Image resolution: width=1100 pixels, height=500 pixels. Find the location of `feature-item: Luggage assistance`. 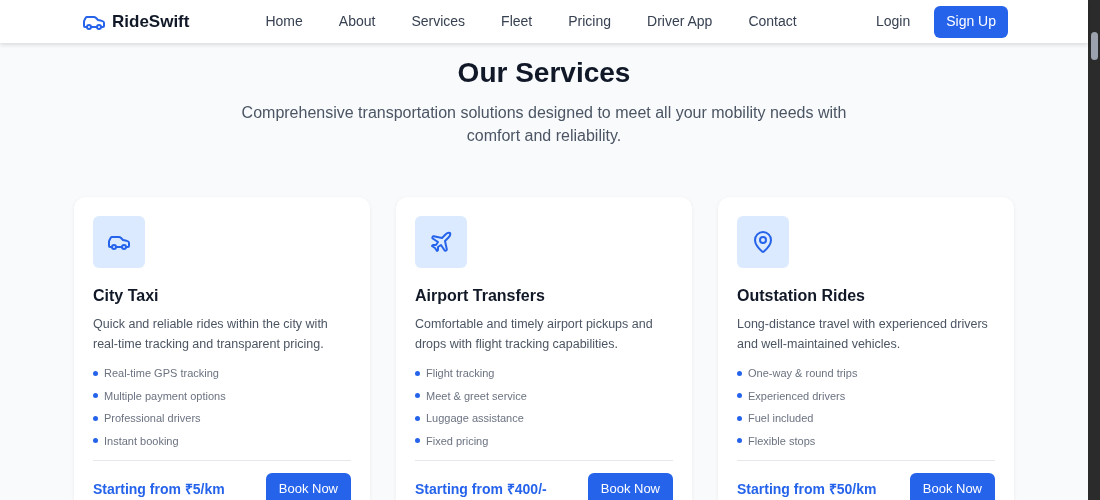

feature-item: Luggage assistance is located at coordinates (475, 418).